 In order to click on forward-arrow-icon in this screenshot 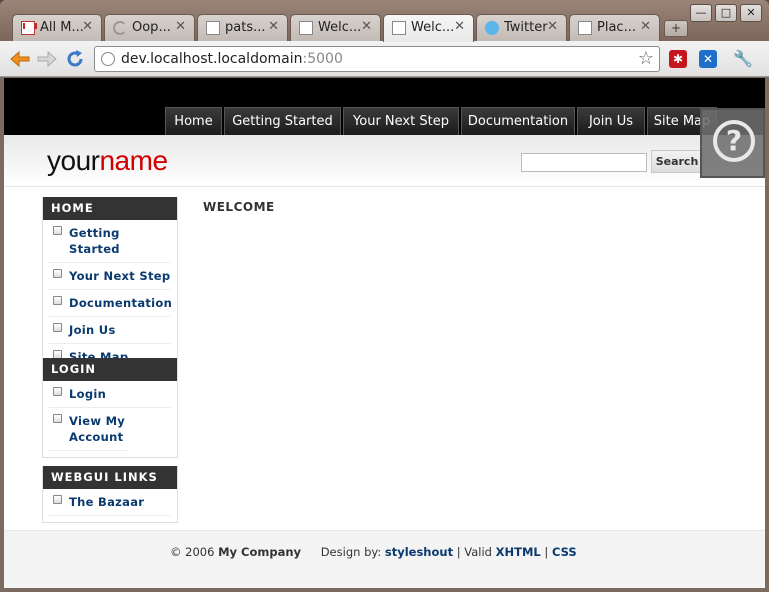, I will do `click(47, 59)`.